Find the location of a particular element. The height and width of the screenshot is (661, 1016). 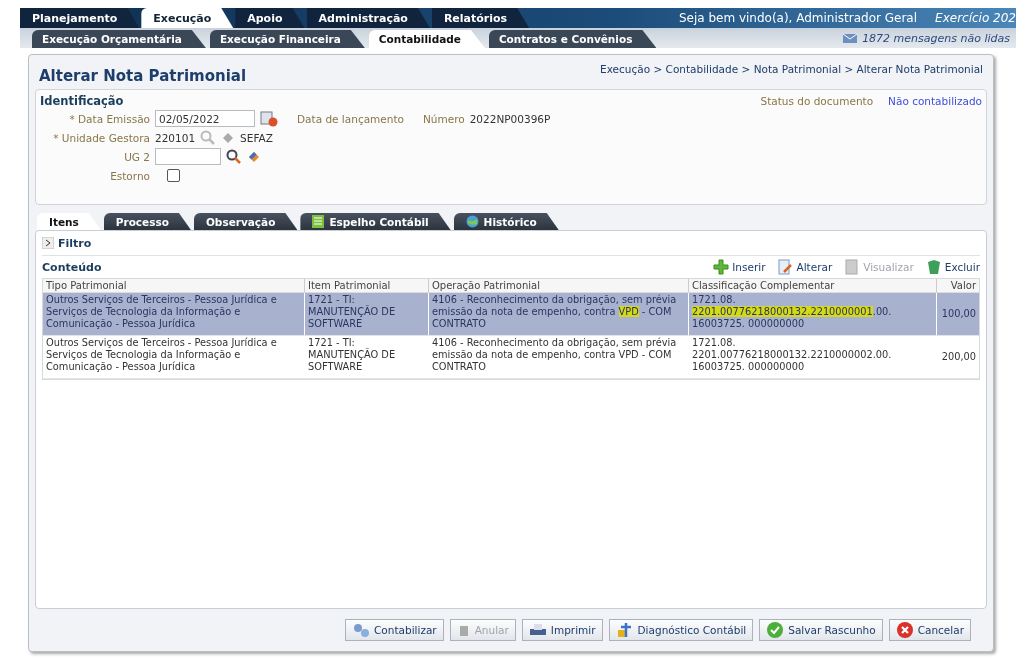

detail-tab: Observação is located at coordinates (245, 221).